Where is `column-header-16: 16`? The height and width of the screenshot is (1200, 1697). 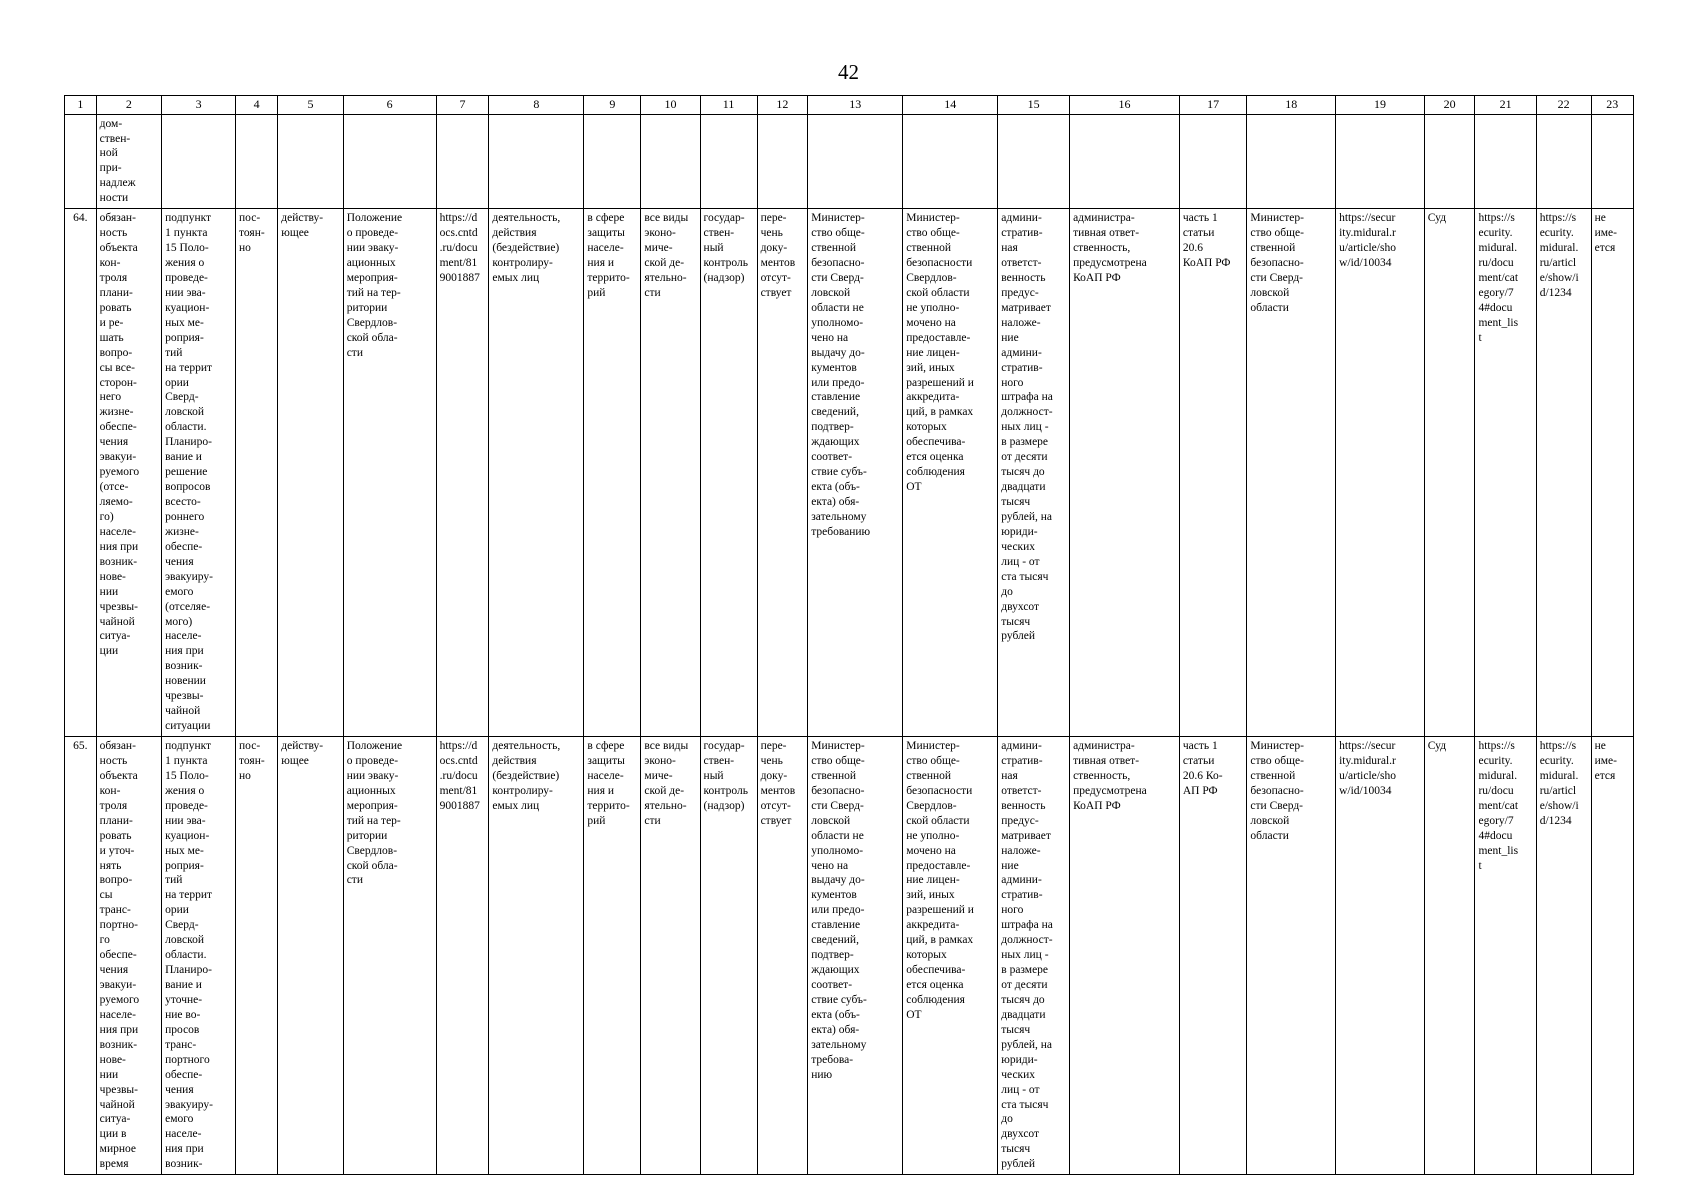
column-header-16: 16 is located at coordinates (1124, 105).